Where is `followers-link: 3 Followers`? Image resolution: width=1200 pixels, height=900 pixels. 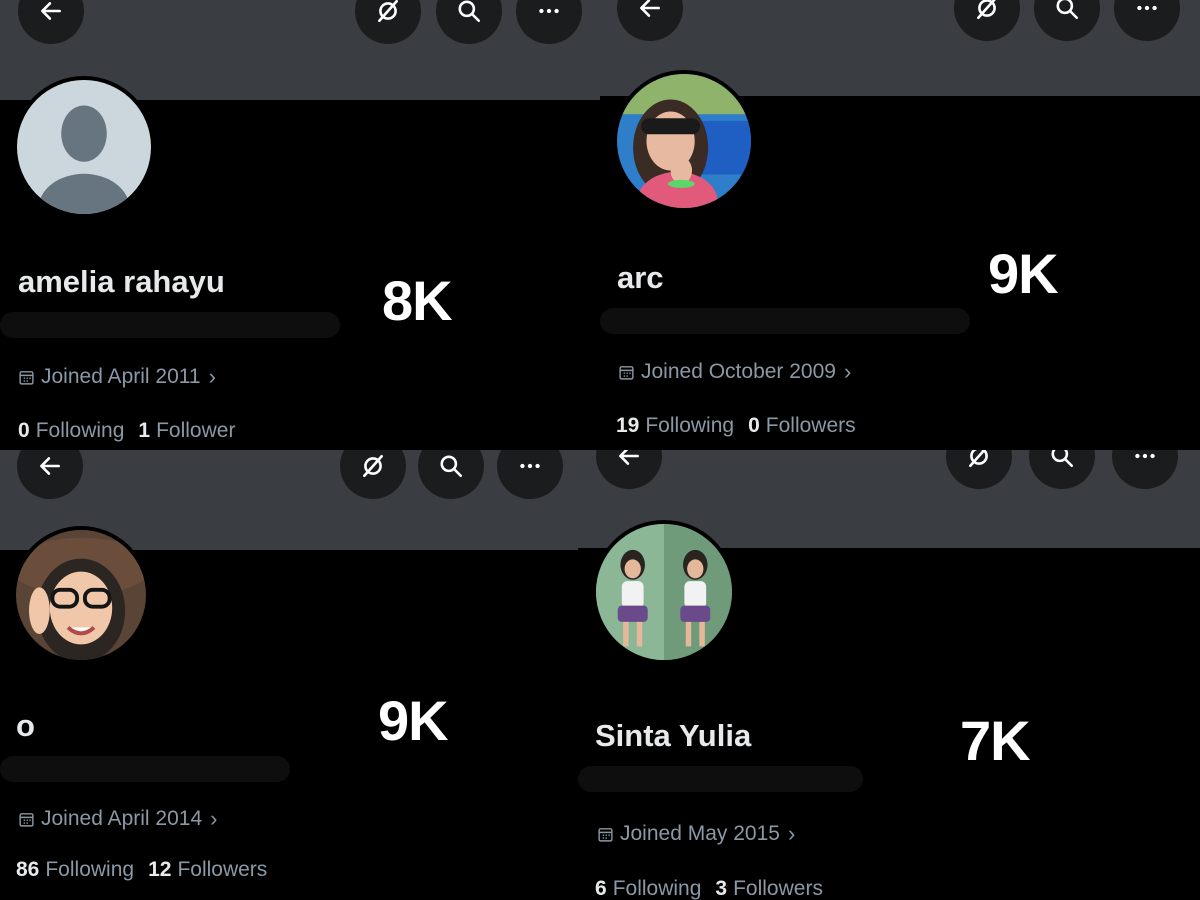 followers-link: 3 Followers is located at coordinates (769, 888).